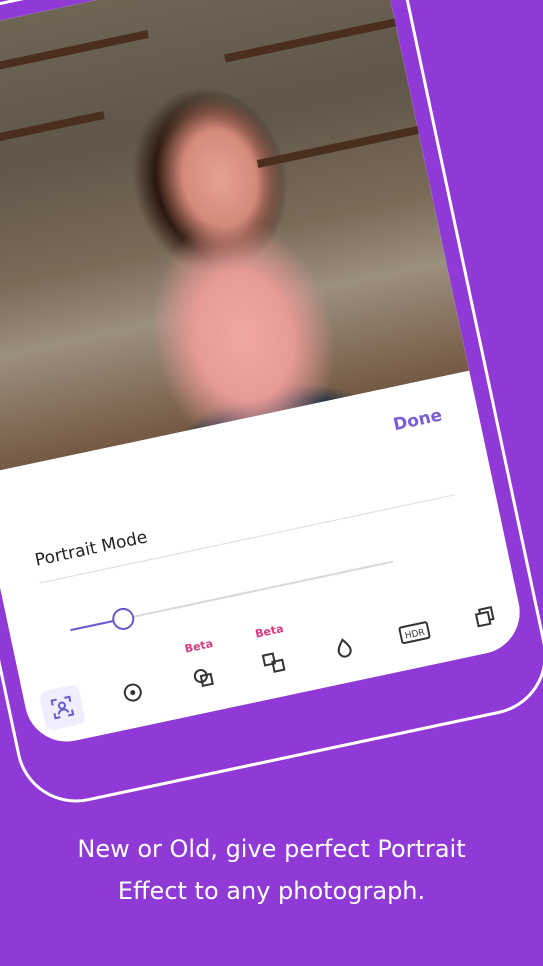  I want to click on drop-icon, so click(344, 648).